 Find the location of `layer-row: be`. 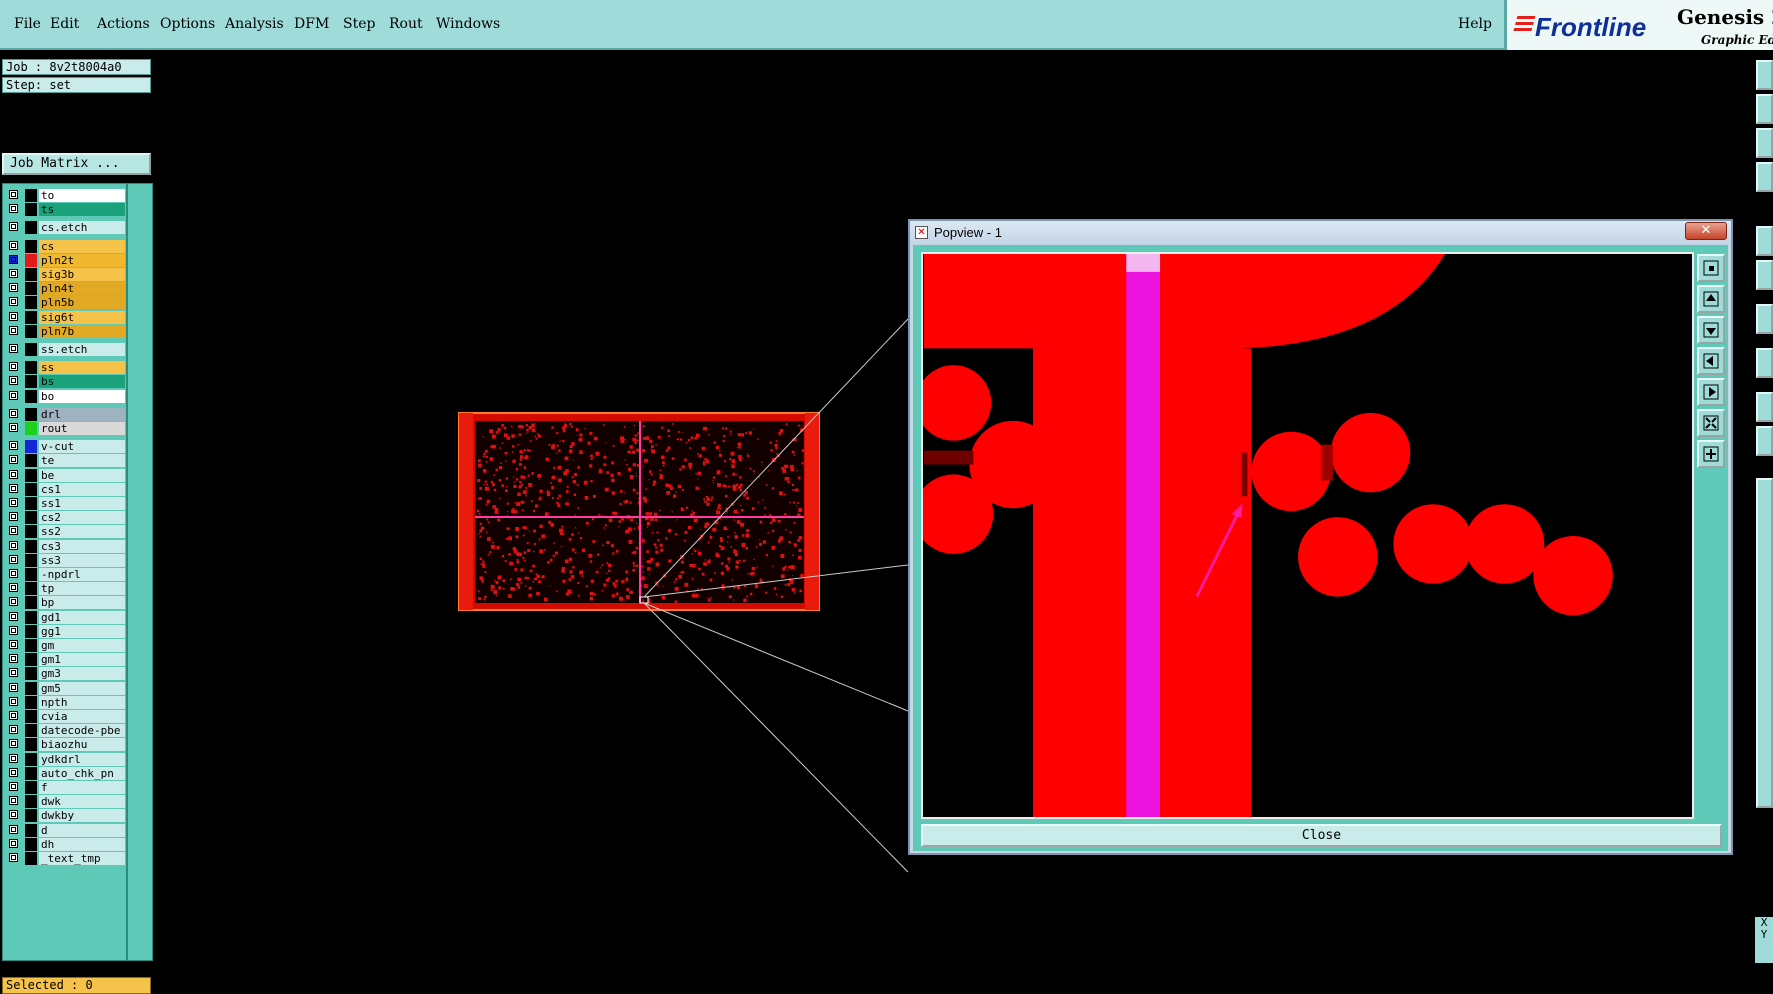

layer-row: be is located at coordinates (65, 475).